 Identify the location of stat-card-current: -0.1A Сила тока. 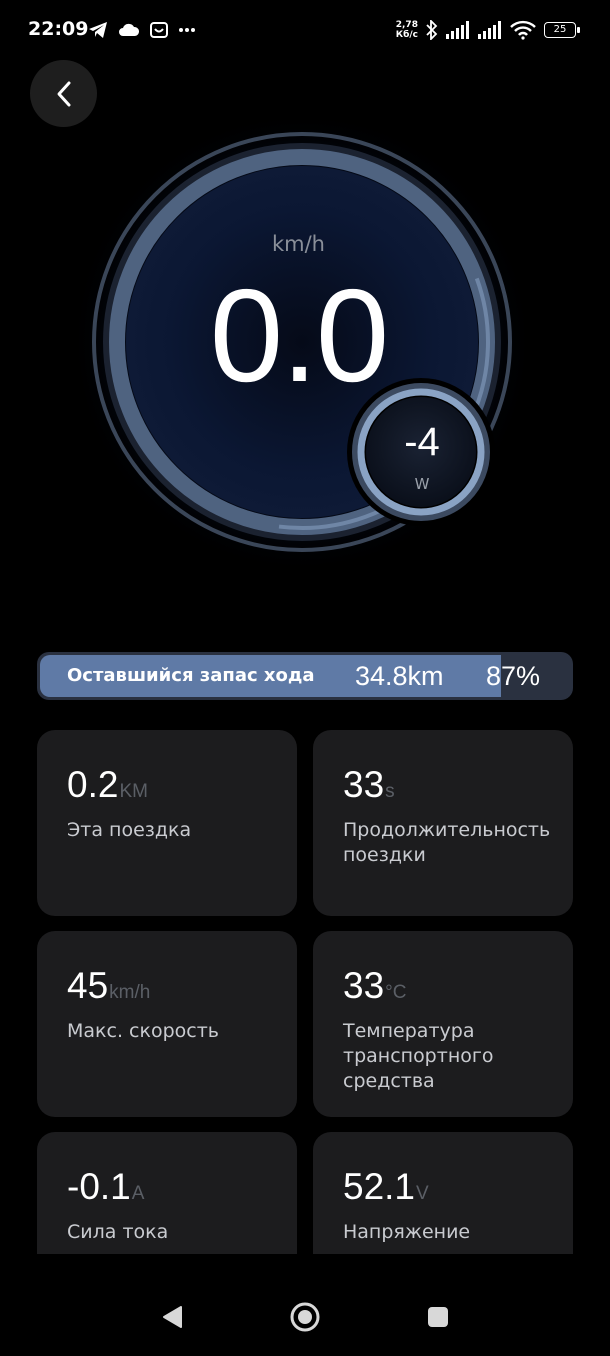
(167, 1193).